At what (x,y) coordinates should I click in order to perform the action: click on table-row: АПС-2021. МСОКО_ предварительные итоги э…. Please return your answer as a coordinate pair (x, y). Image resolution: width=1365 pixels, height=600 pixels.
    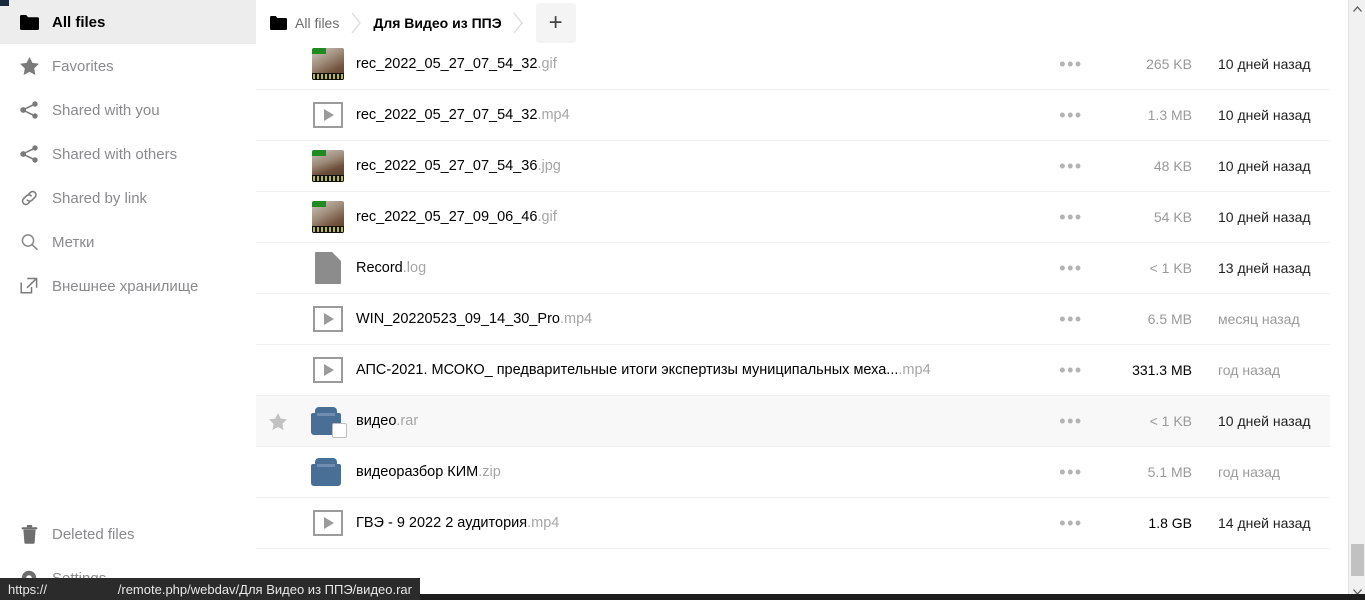
    Looking at the image, I should click on (793, 370).